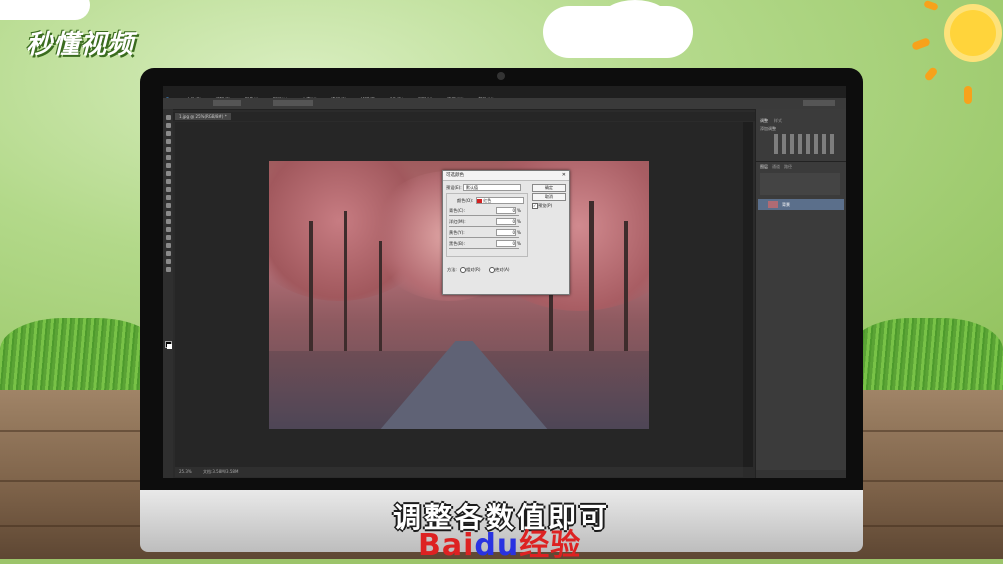 The image size is (1003, 564). What do you see at coordinates (506, 221) in the screenshot?
I see `magenta-input: 0` at bounding box center [506, 221].